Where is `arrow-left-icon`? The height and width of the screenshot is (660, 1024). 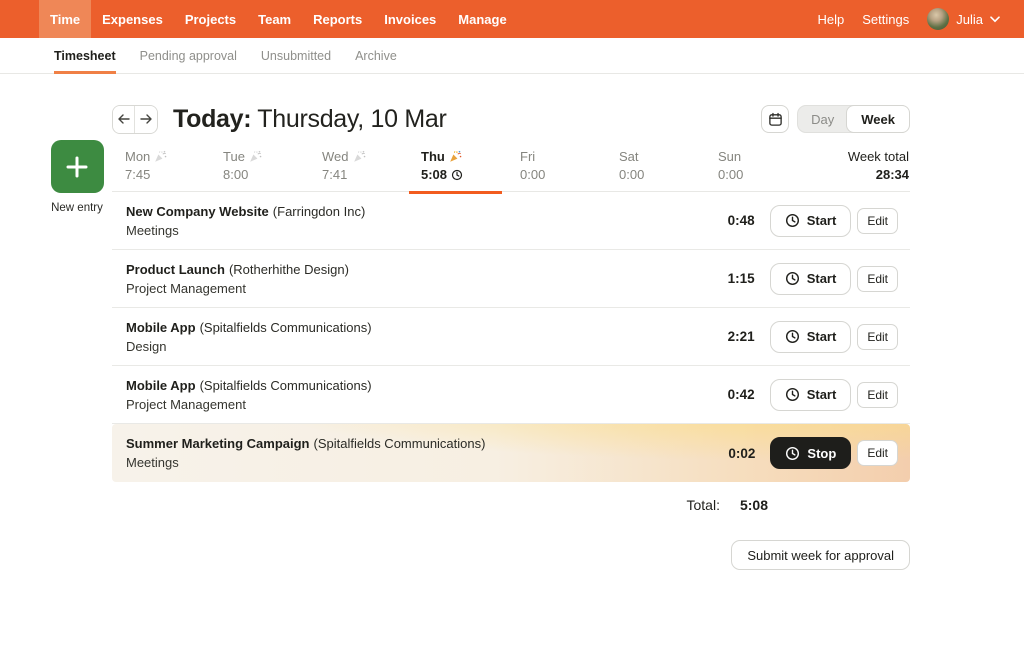 arrow-left-icon is located at coordinates (123, 119).